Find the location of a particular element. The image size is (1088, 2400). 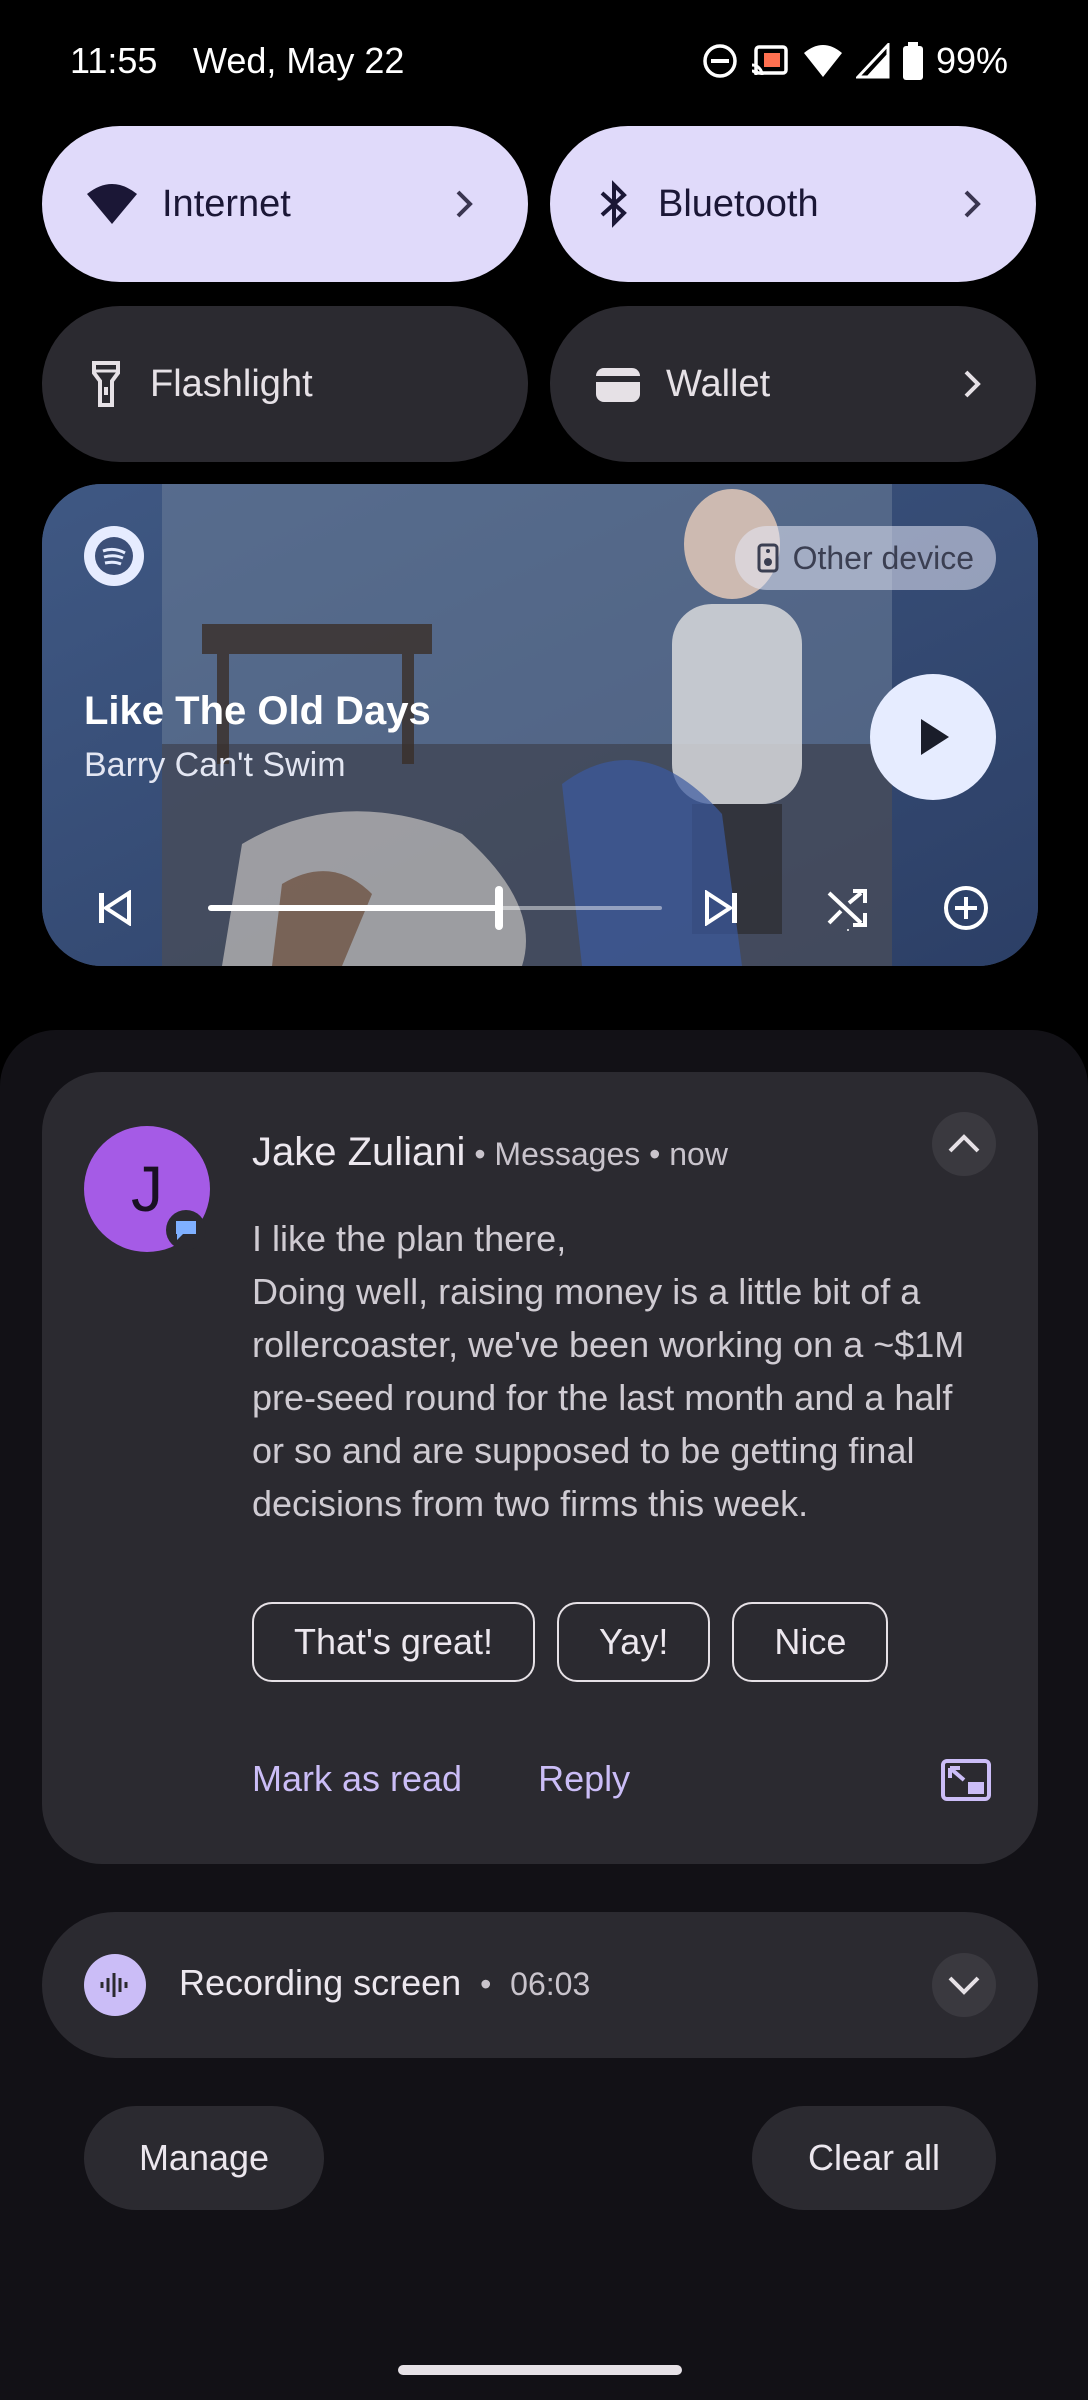

bubble-button is located at coordinates (966, 1782).